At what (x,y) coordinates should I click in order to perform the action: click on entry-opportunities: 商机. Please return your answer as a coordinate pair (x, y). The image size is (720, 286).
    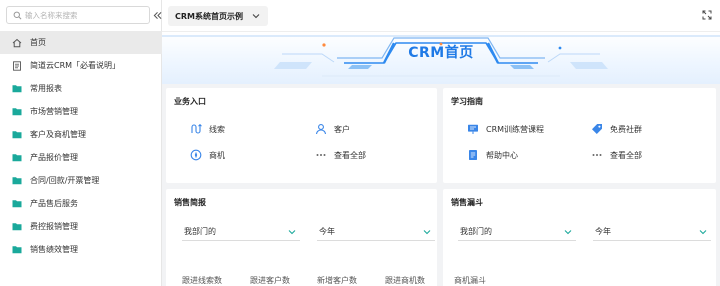
    Looking at the image, I should click on (207, 155).